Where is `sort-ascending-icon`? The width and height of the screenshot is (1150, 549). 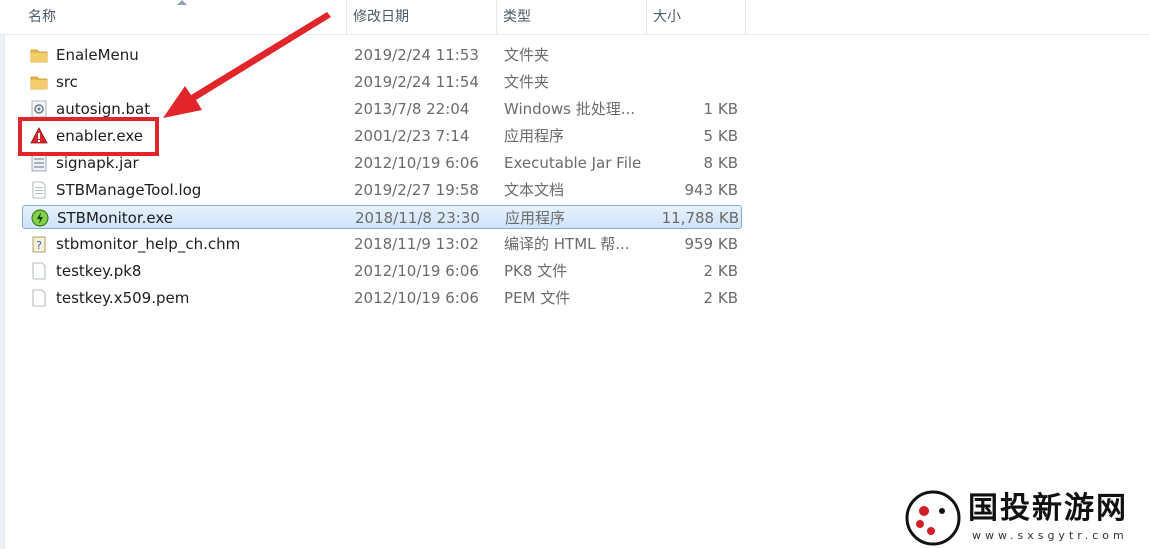
sort-ascending-icon is located at coordinates (182, 2).